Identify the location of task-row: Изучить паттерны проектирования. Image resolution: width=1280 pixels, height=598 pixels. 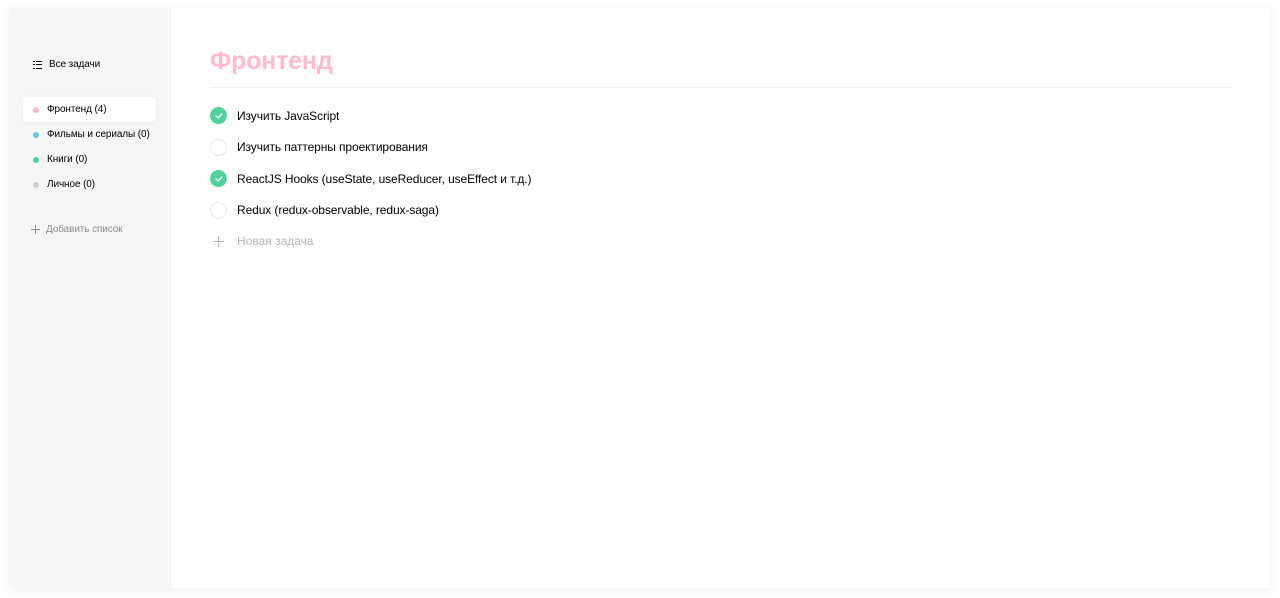
(721, 148).